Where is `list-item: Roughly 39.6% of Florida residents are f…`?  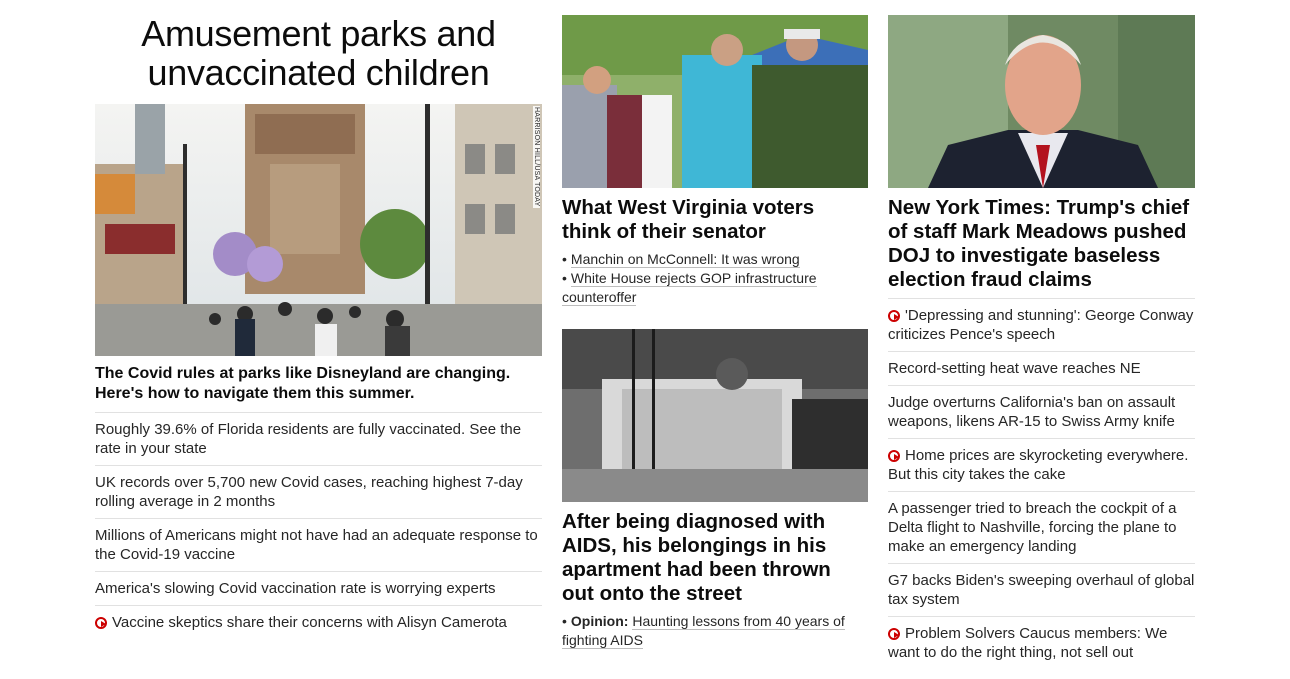
list-item: Roughly 39.6% of Florida residents are f… is located at coordinates (318, 438).